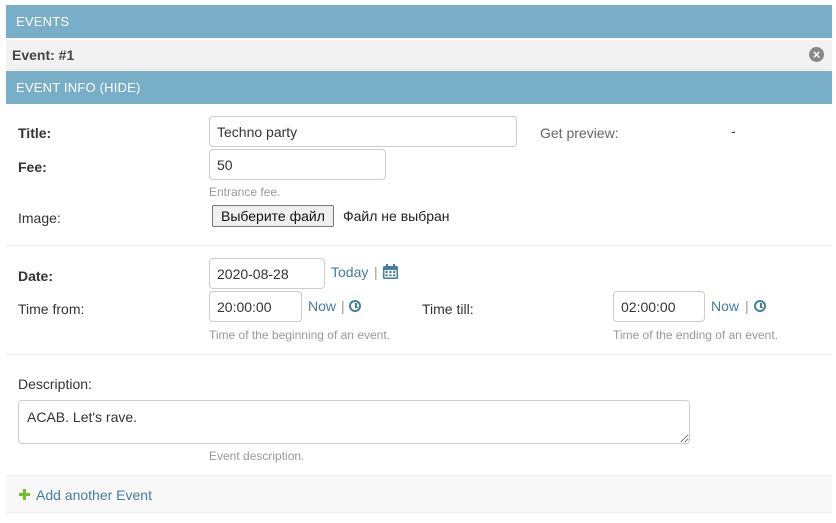 This screenshot has width=836, height=523. Describe the element at coordinates (55, 384) in the screenshot. I see `description-label: Description:` at that location.